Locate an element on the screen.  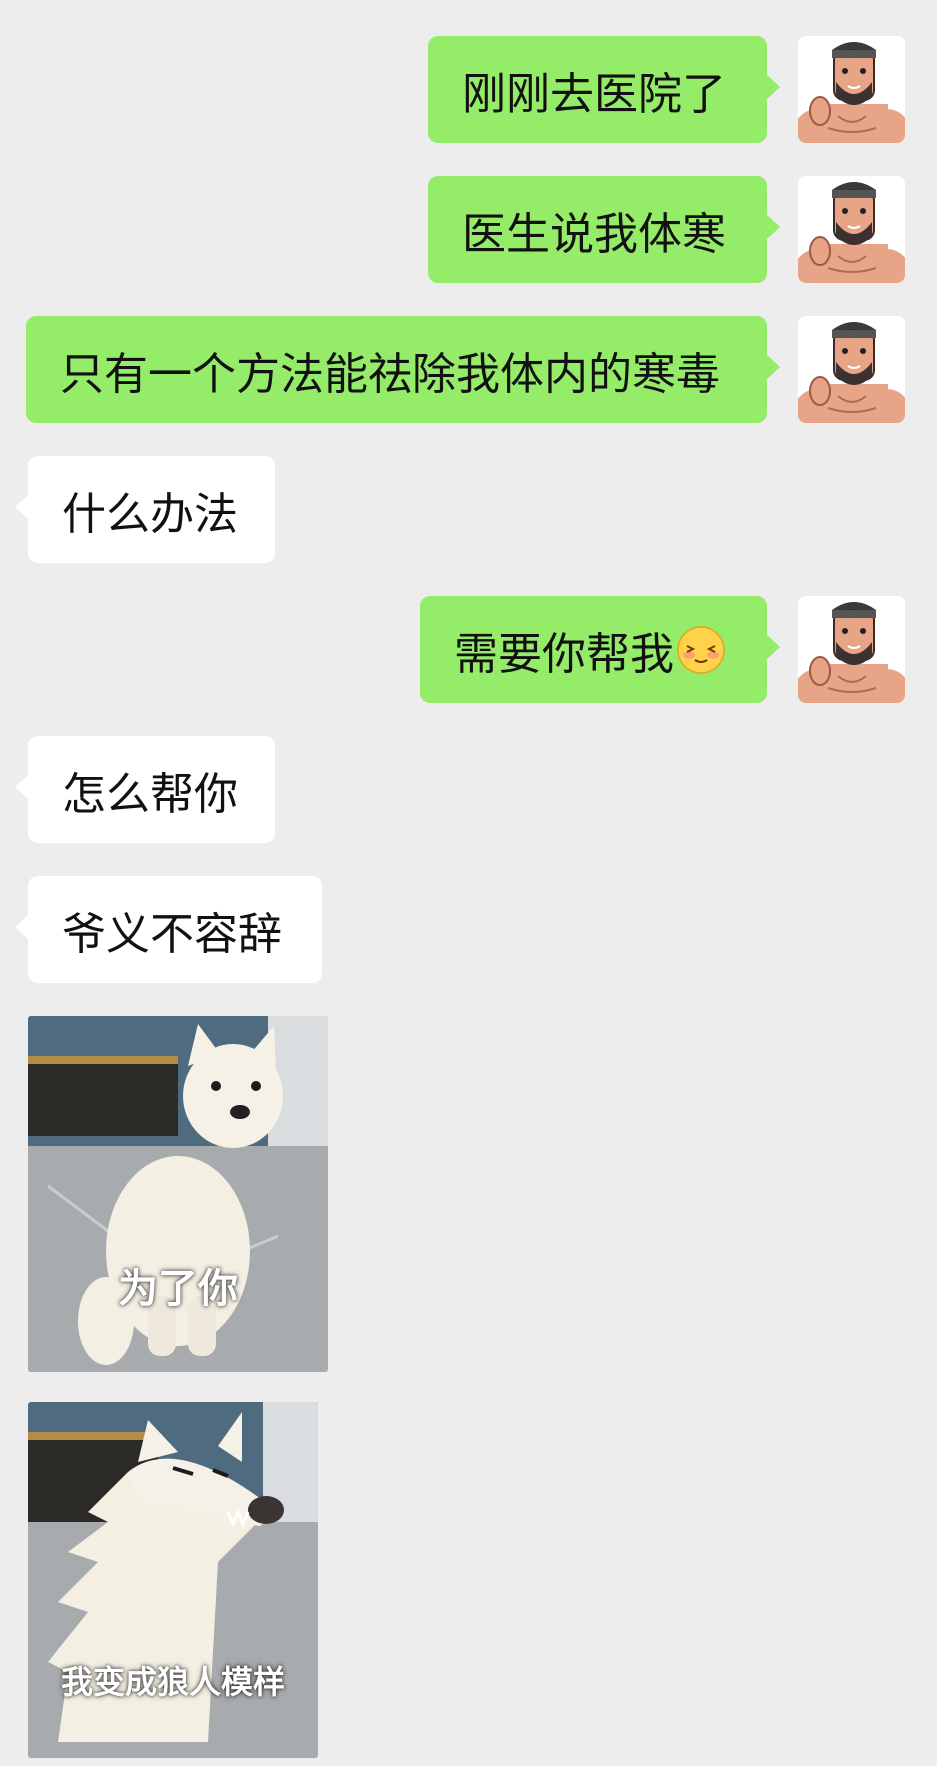
message-bubble-outgoing: 需要你帮我 is located at coordinates (600, 649).